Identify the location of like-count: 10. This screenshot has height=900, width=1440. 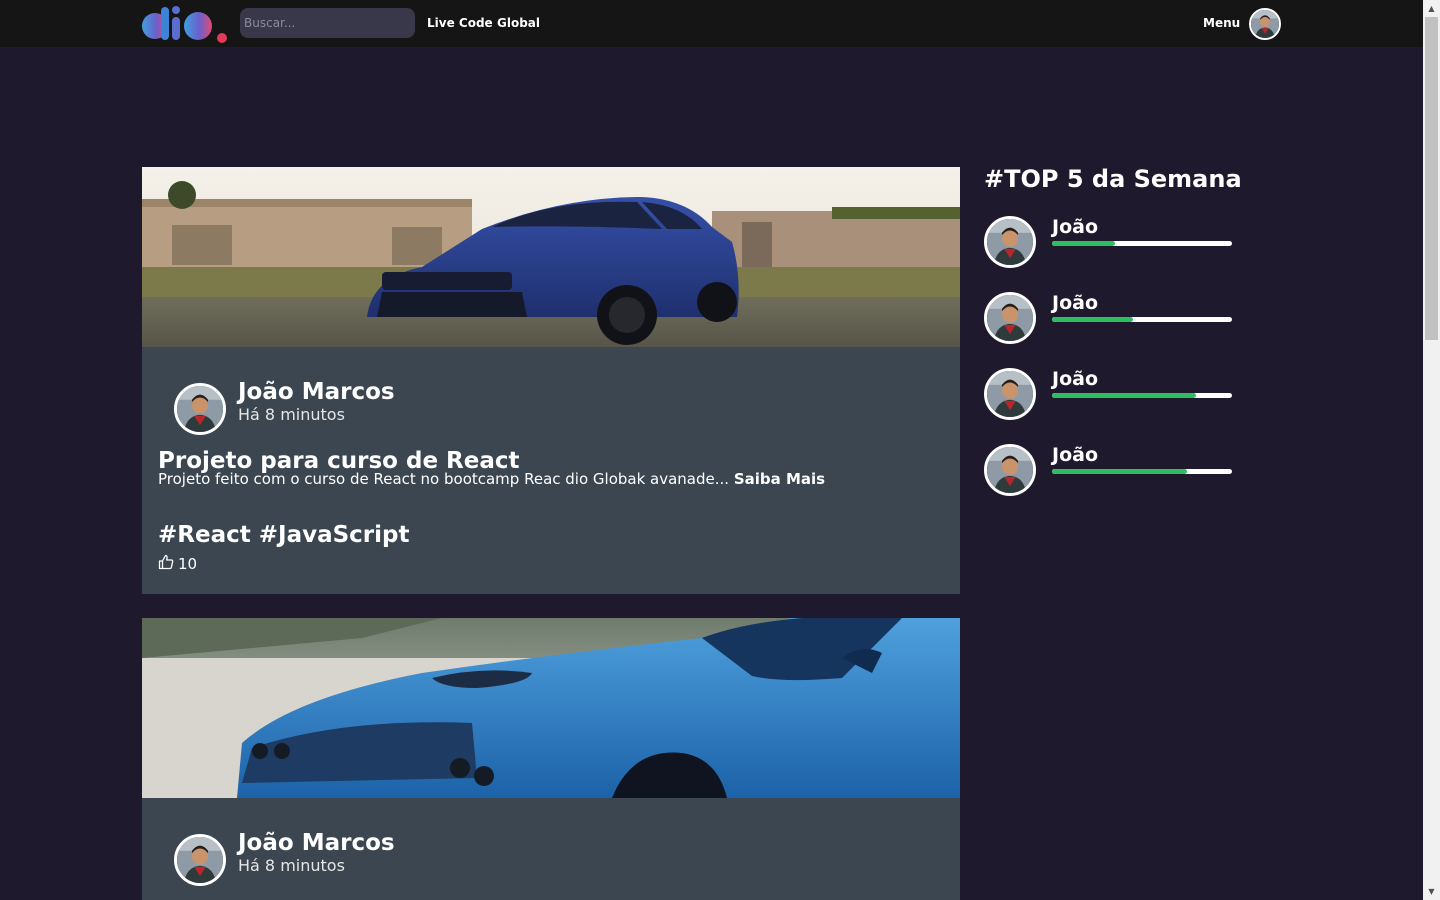
(188, 564).